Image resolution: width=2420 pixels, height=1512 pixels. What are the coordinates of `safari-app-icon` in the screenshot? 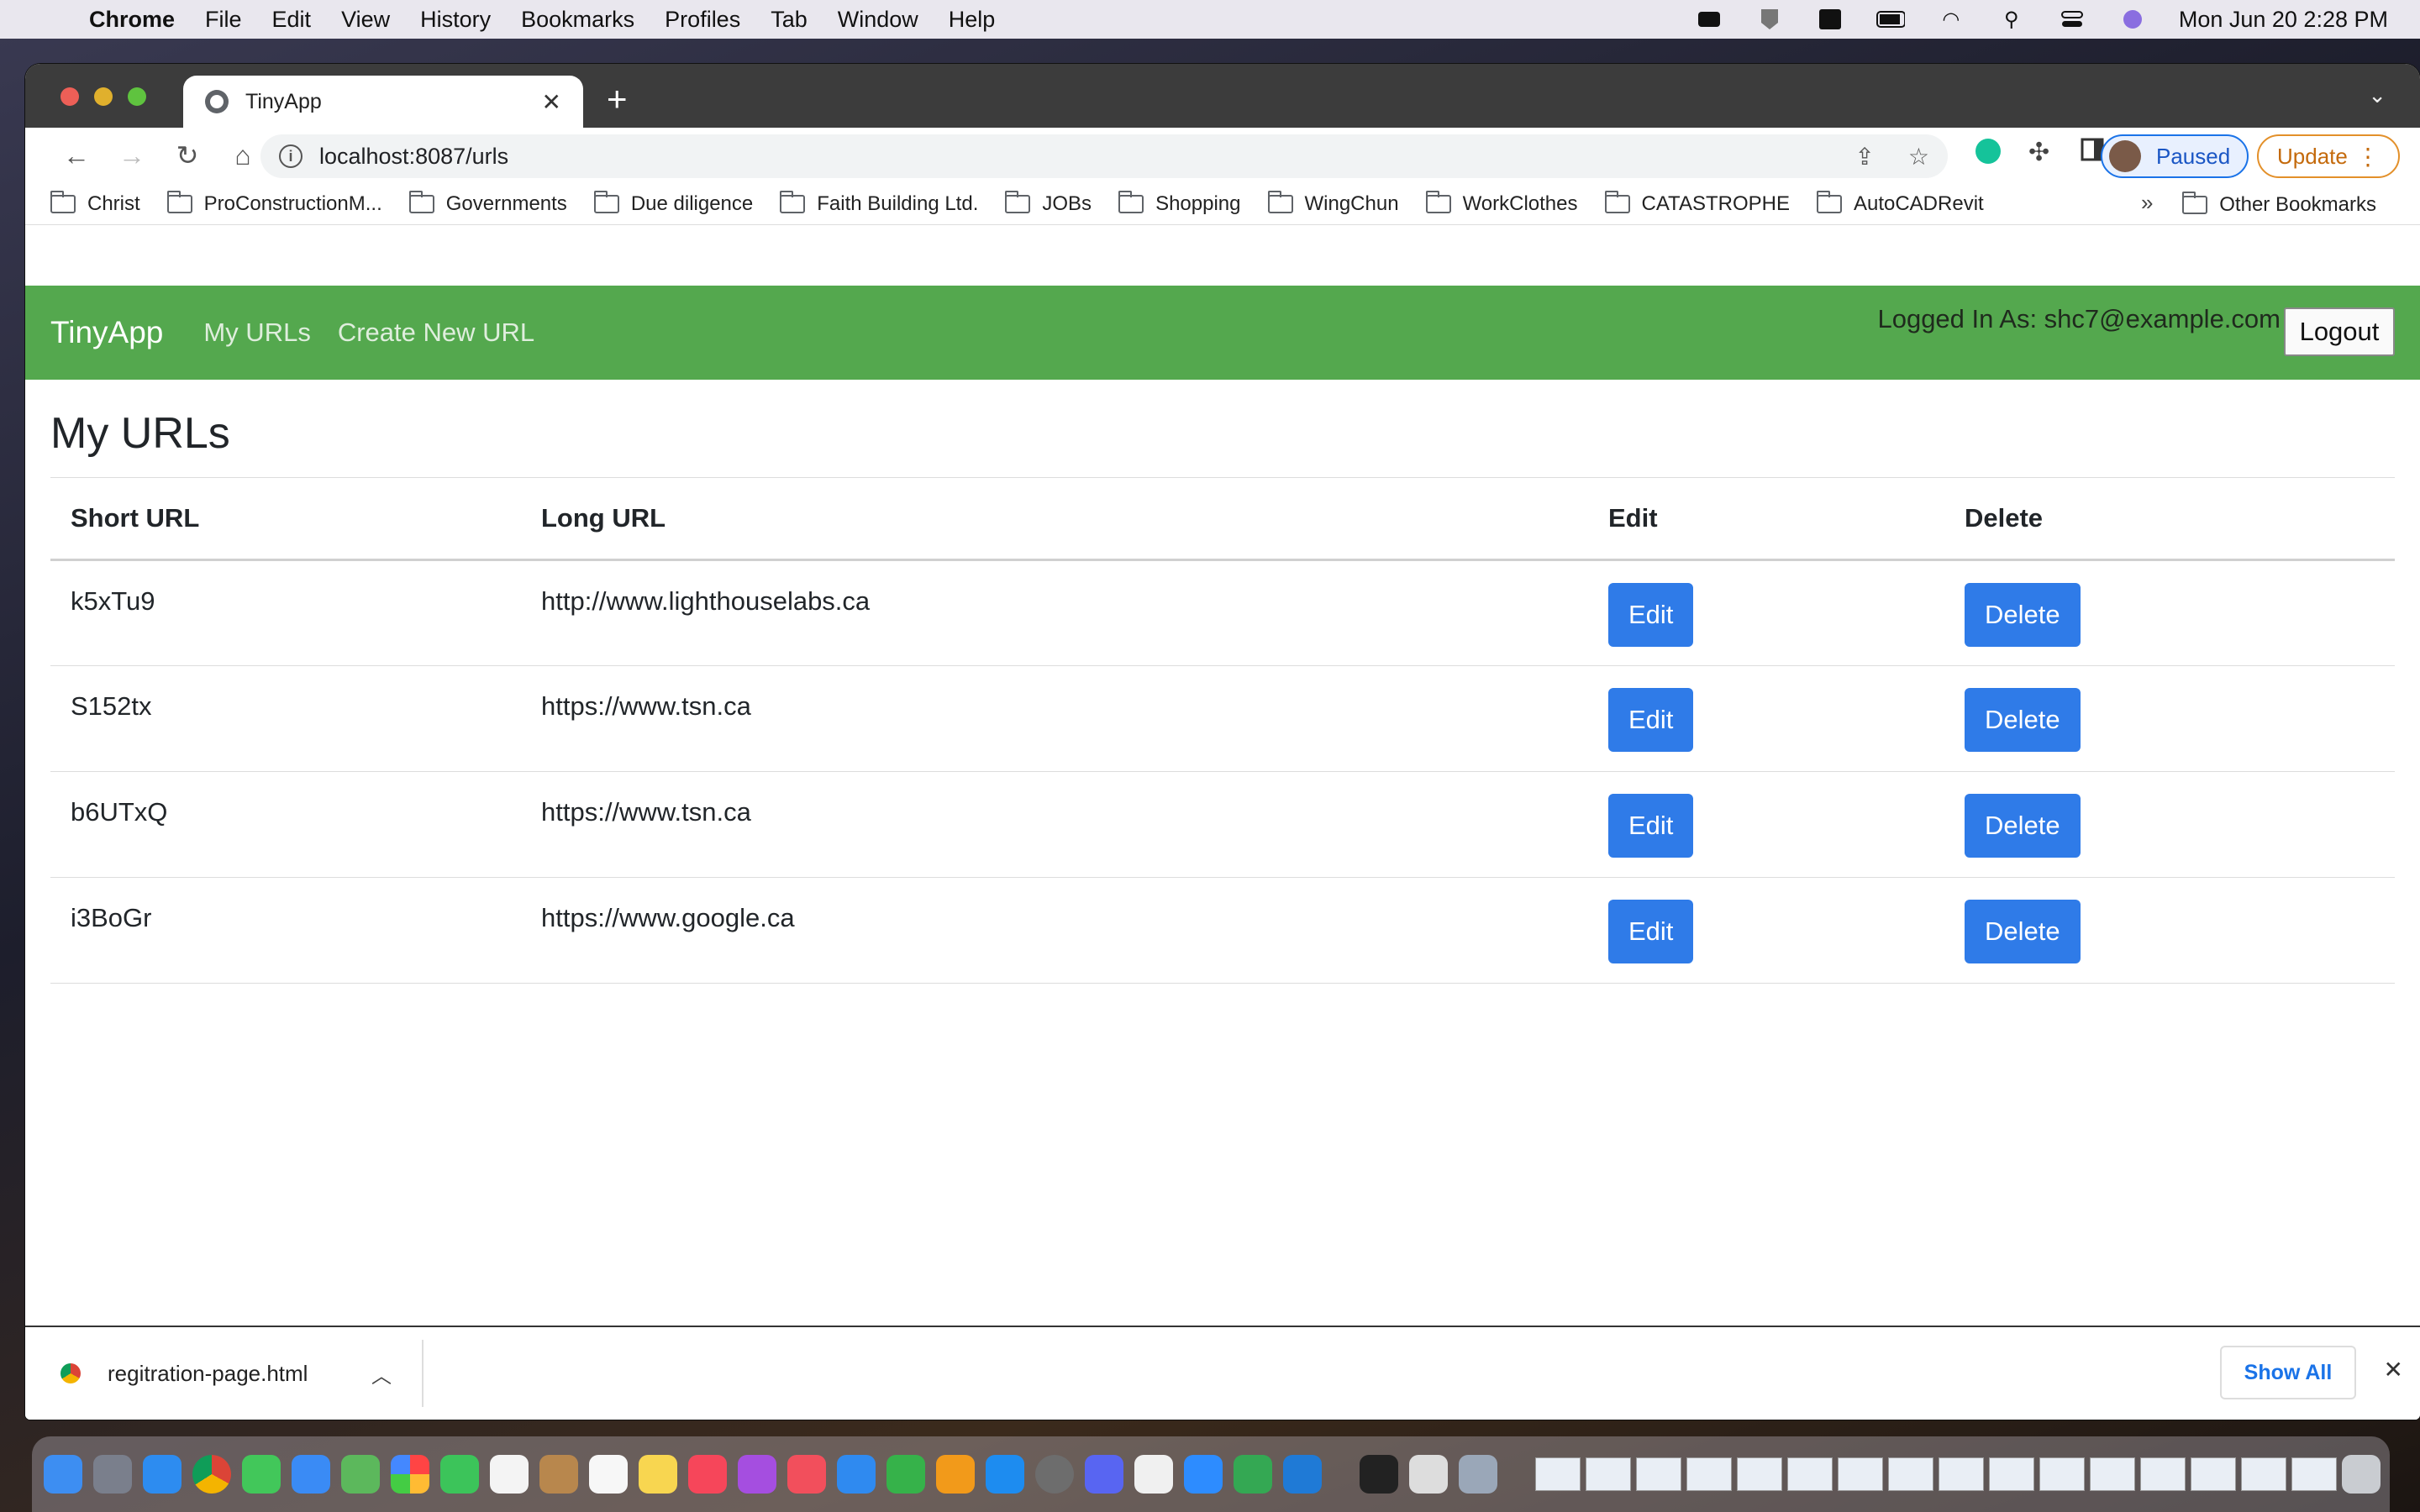 It's located at (162, 1474).